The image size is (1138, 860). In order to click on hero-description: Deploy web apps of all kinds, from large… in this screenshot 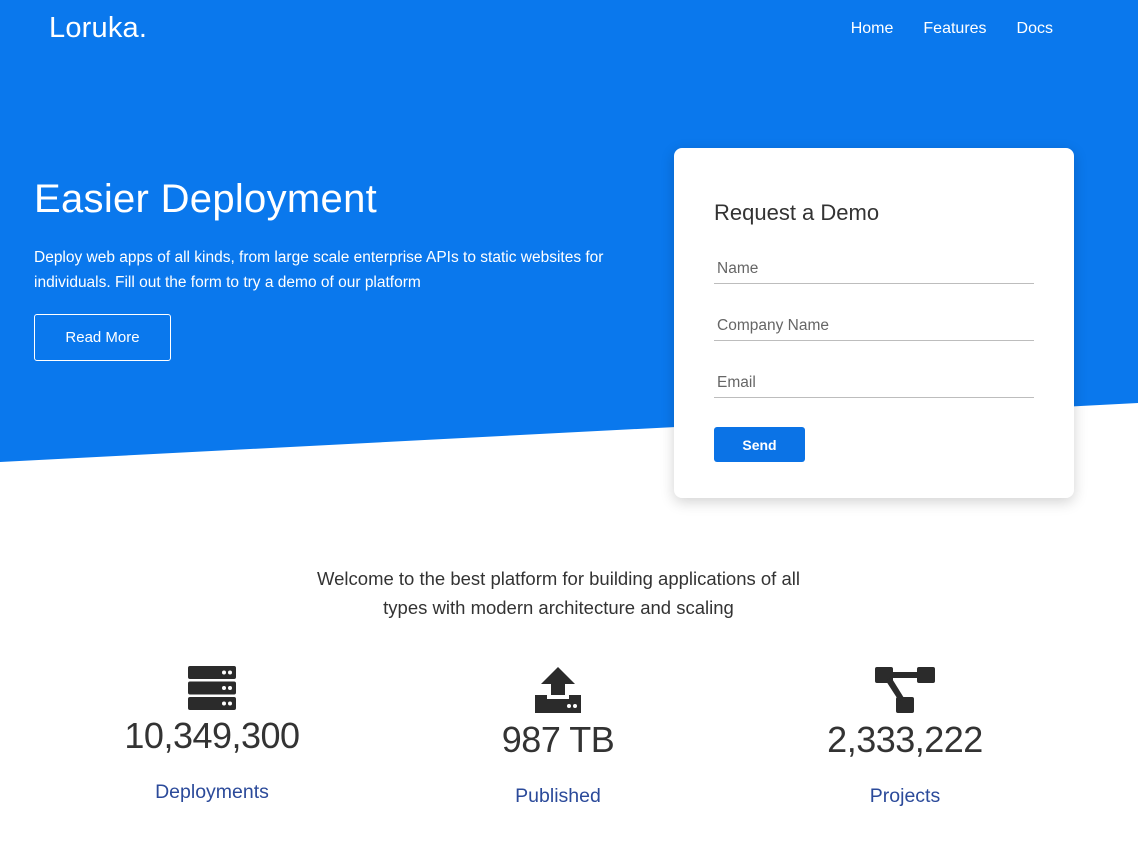, I will do `click(319, 270)`.